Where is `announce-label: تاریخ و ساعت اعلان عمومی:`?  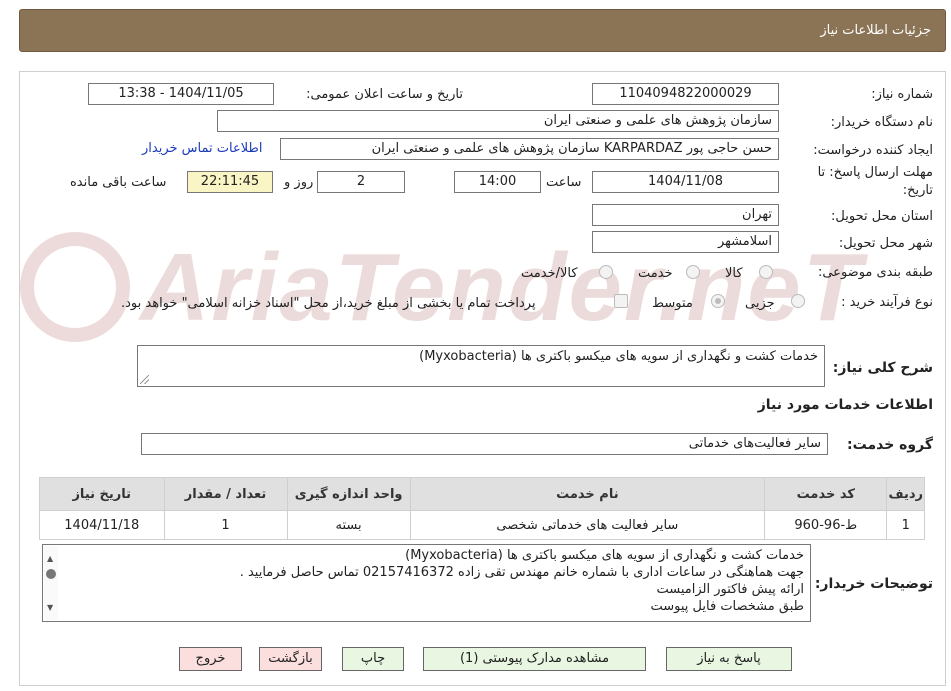
announce-label: تاریخ و ساعت اعلان عمومی: is located at coordinates (384, 94).